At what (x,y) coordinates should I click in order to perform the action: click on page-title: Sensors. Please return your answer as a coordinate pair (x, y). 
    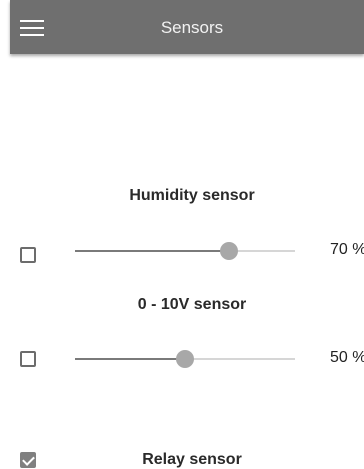
    Looking at the image, I should click on (192, 27).